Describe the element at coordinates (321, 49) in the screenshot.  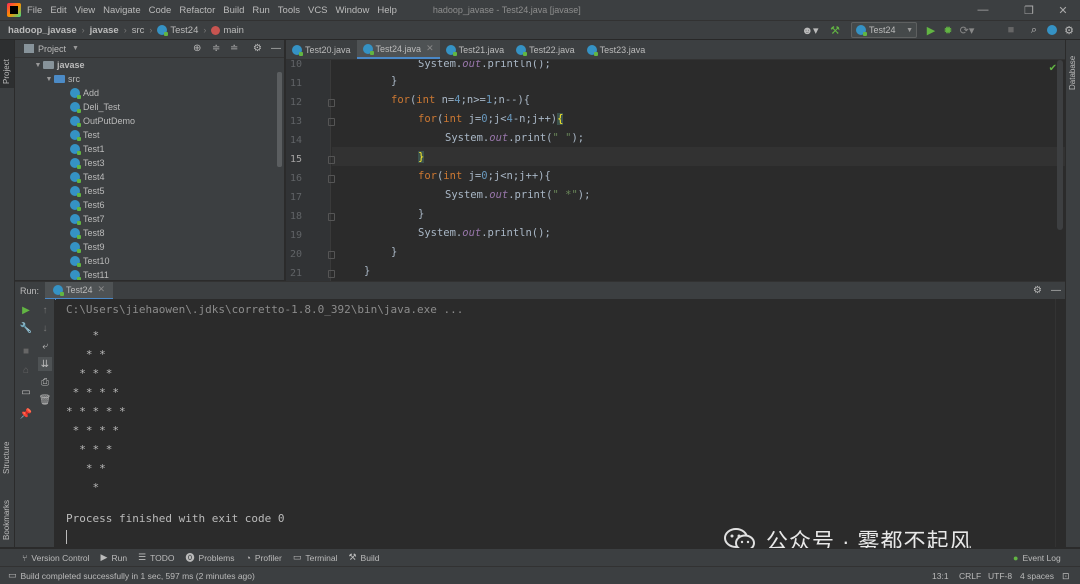
I see `tab-test20: Test20.java` at that location.